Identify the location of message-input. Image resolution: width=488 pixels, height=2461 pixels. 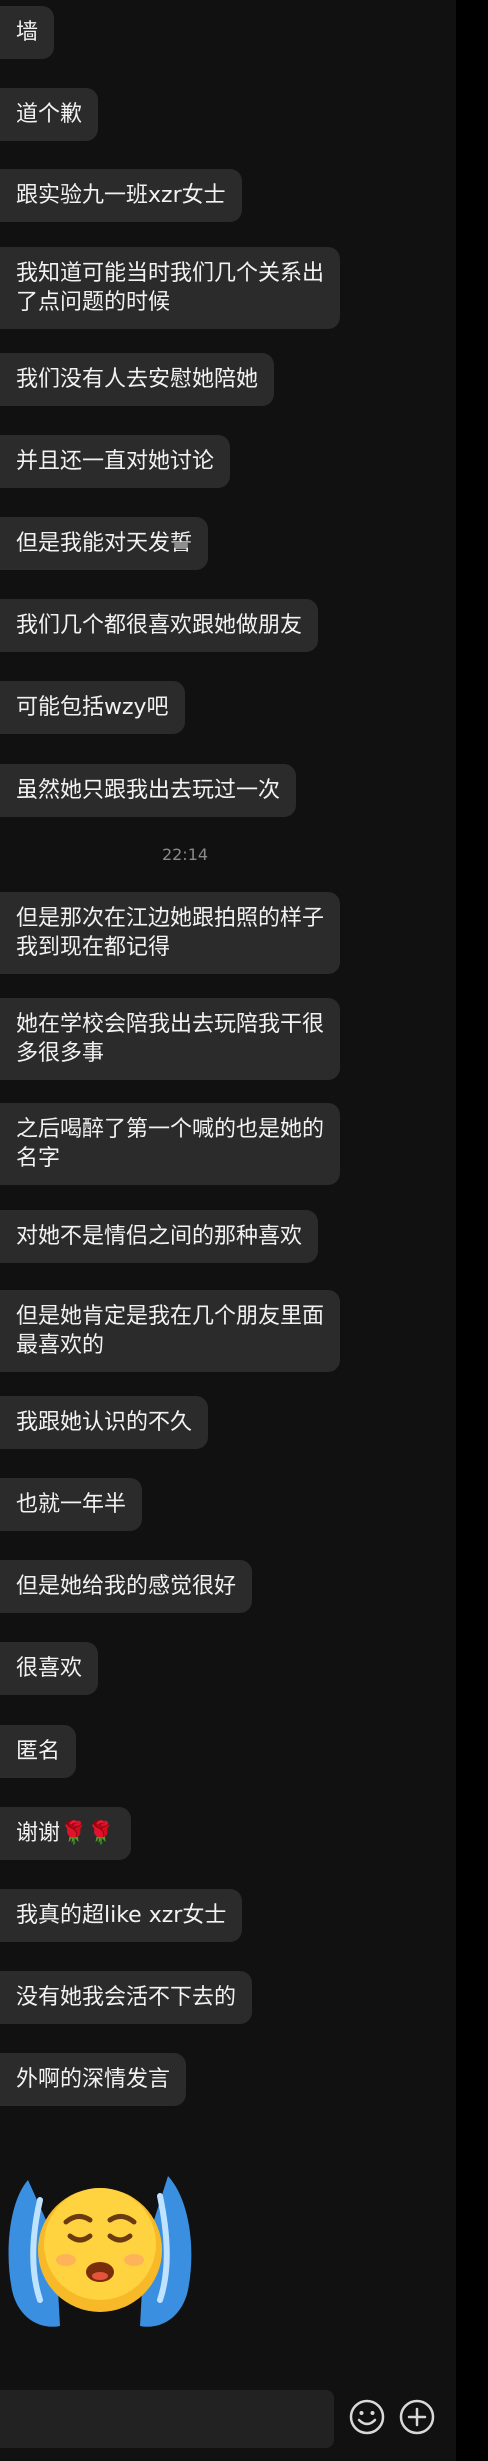
(167, 2419).